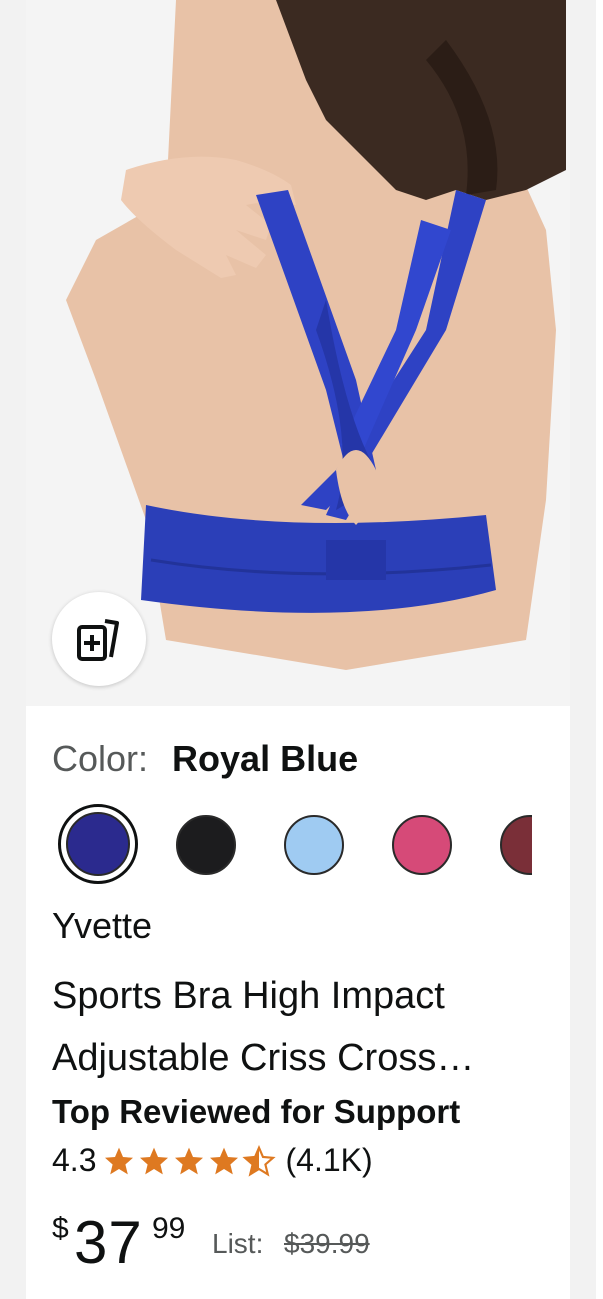 This screenshot has height=1299, width=603. What do you see at coordinates (98, 844) in the screenshot?
I see `color-swatch-royal-blue` at bounding box center [98, 844].